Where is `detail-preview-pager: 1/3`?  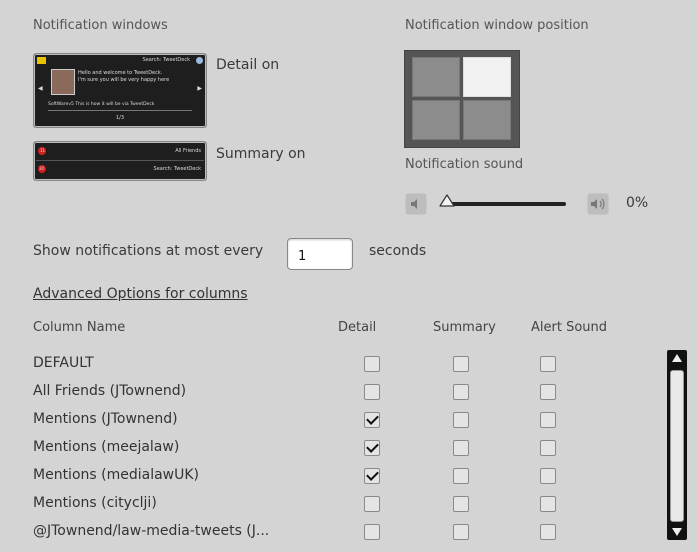 detail-preview-pager: 1/3 is located at coordinates (120, 118).